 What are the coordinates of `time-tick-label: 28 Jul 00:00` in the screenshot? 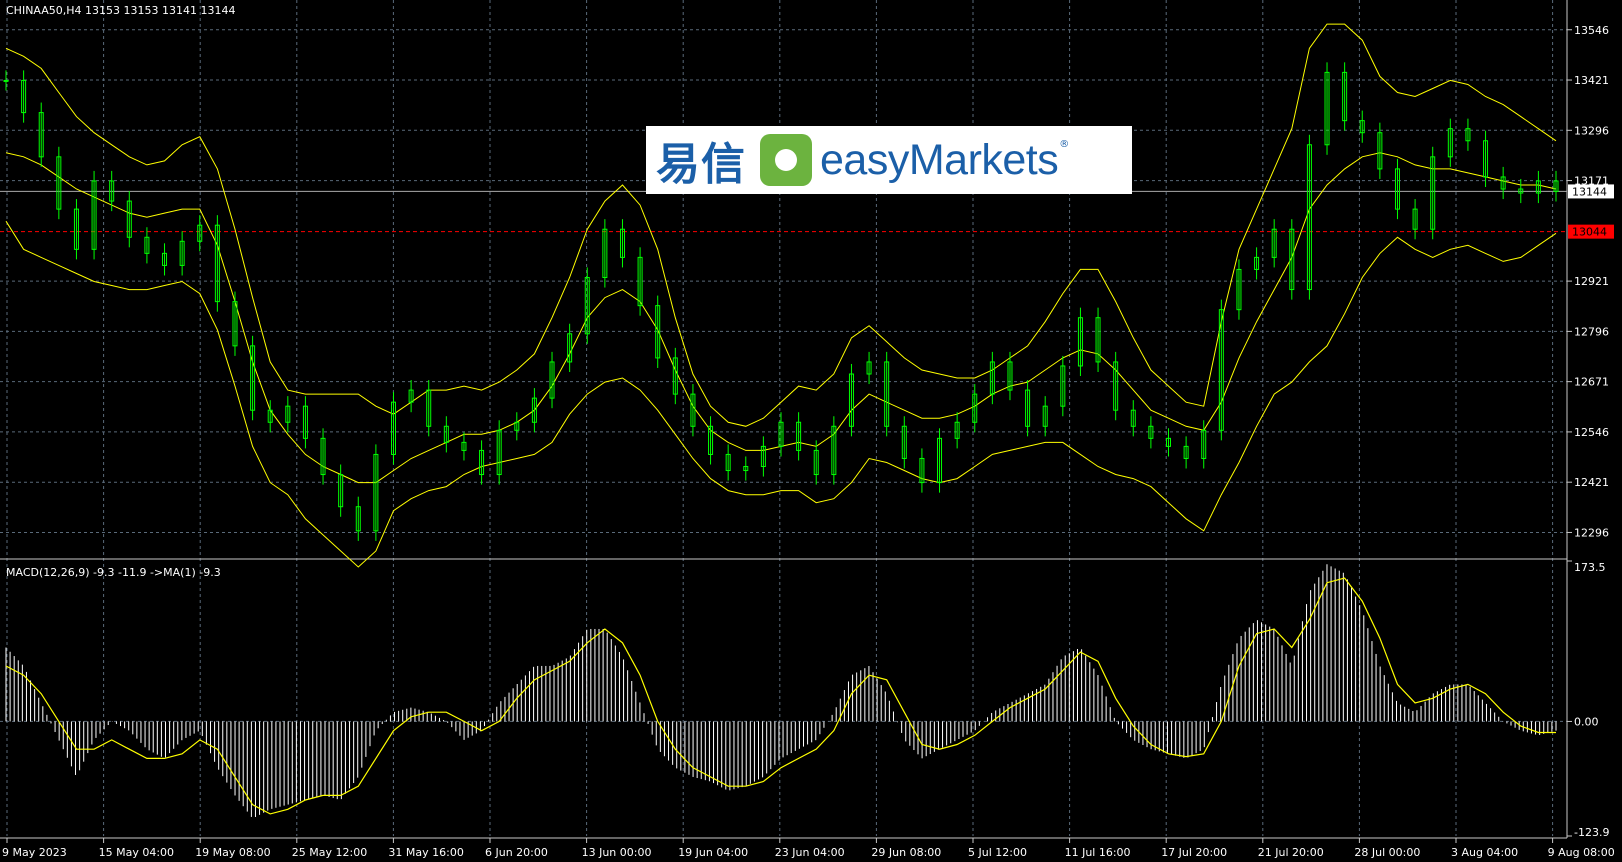 It's located at (1387, 852).